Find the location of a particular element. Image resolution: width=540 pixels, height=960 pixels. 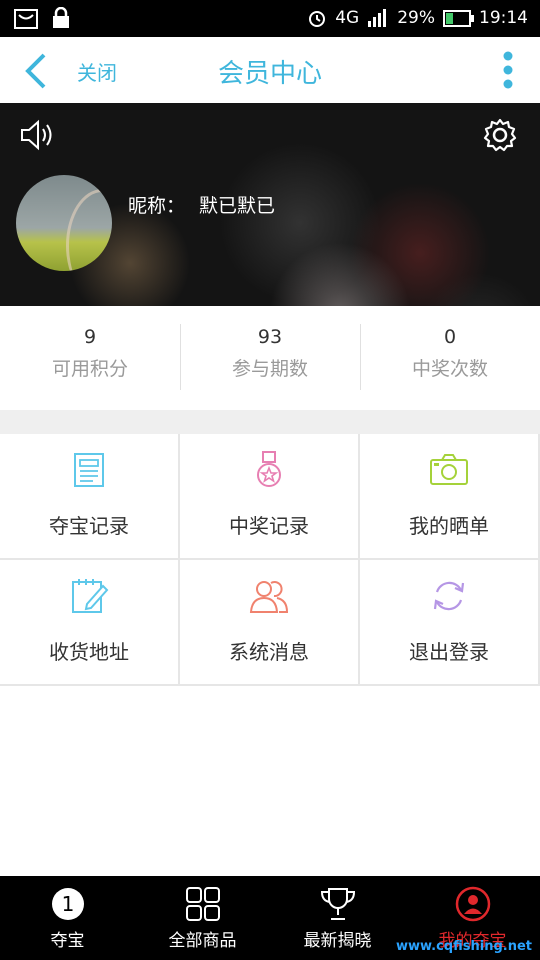

stat-value: 0 is located at coordinates (450, 337).